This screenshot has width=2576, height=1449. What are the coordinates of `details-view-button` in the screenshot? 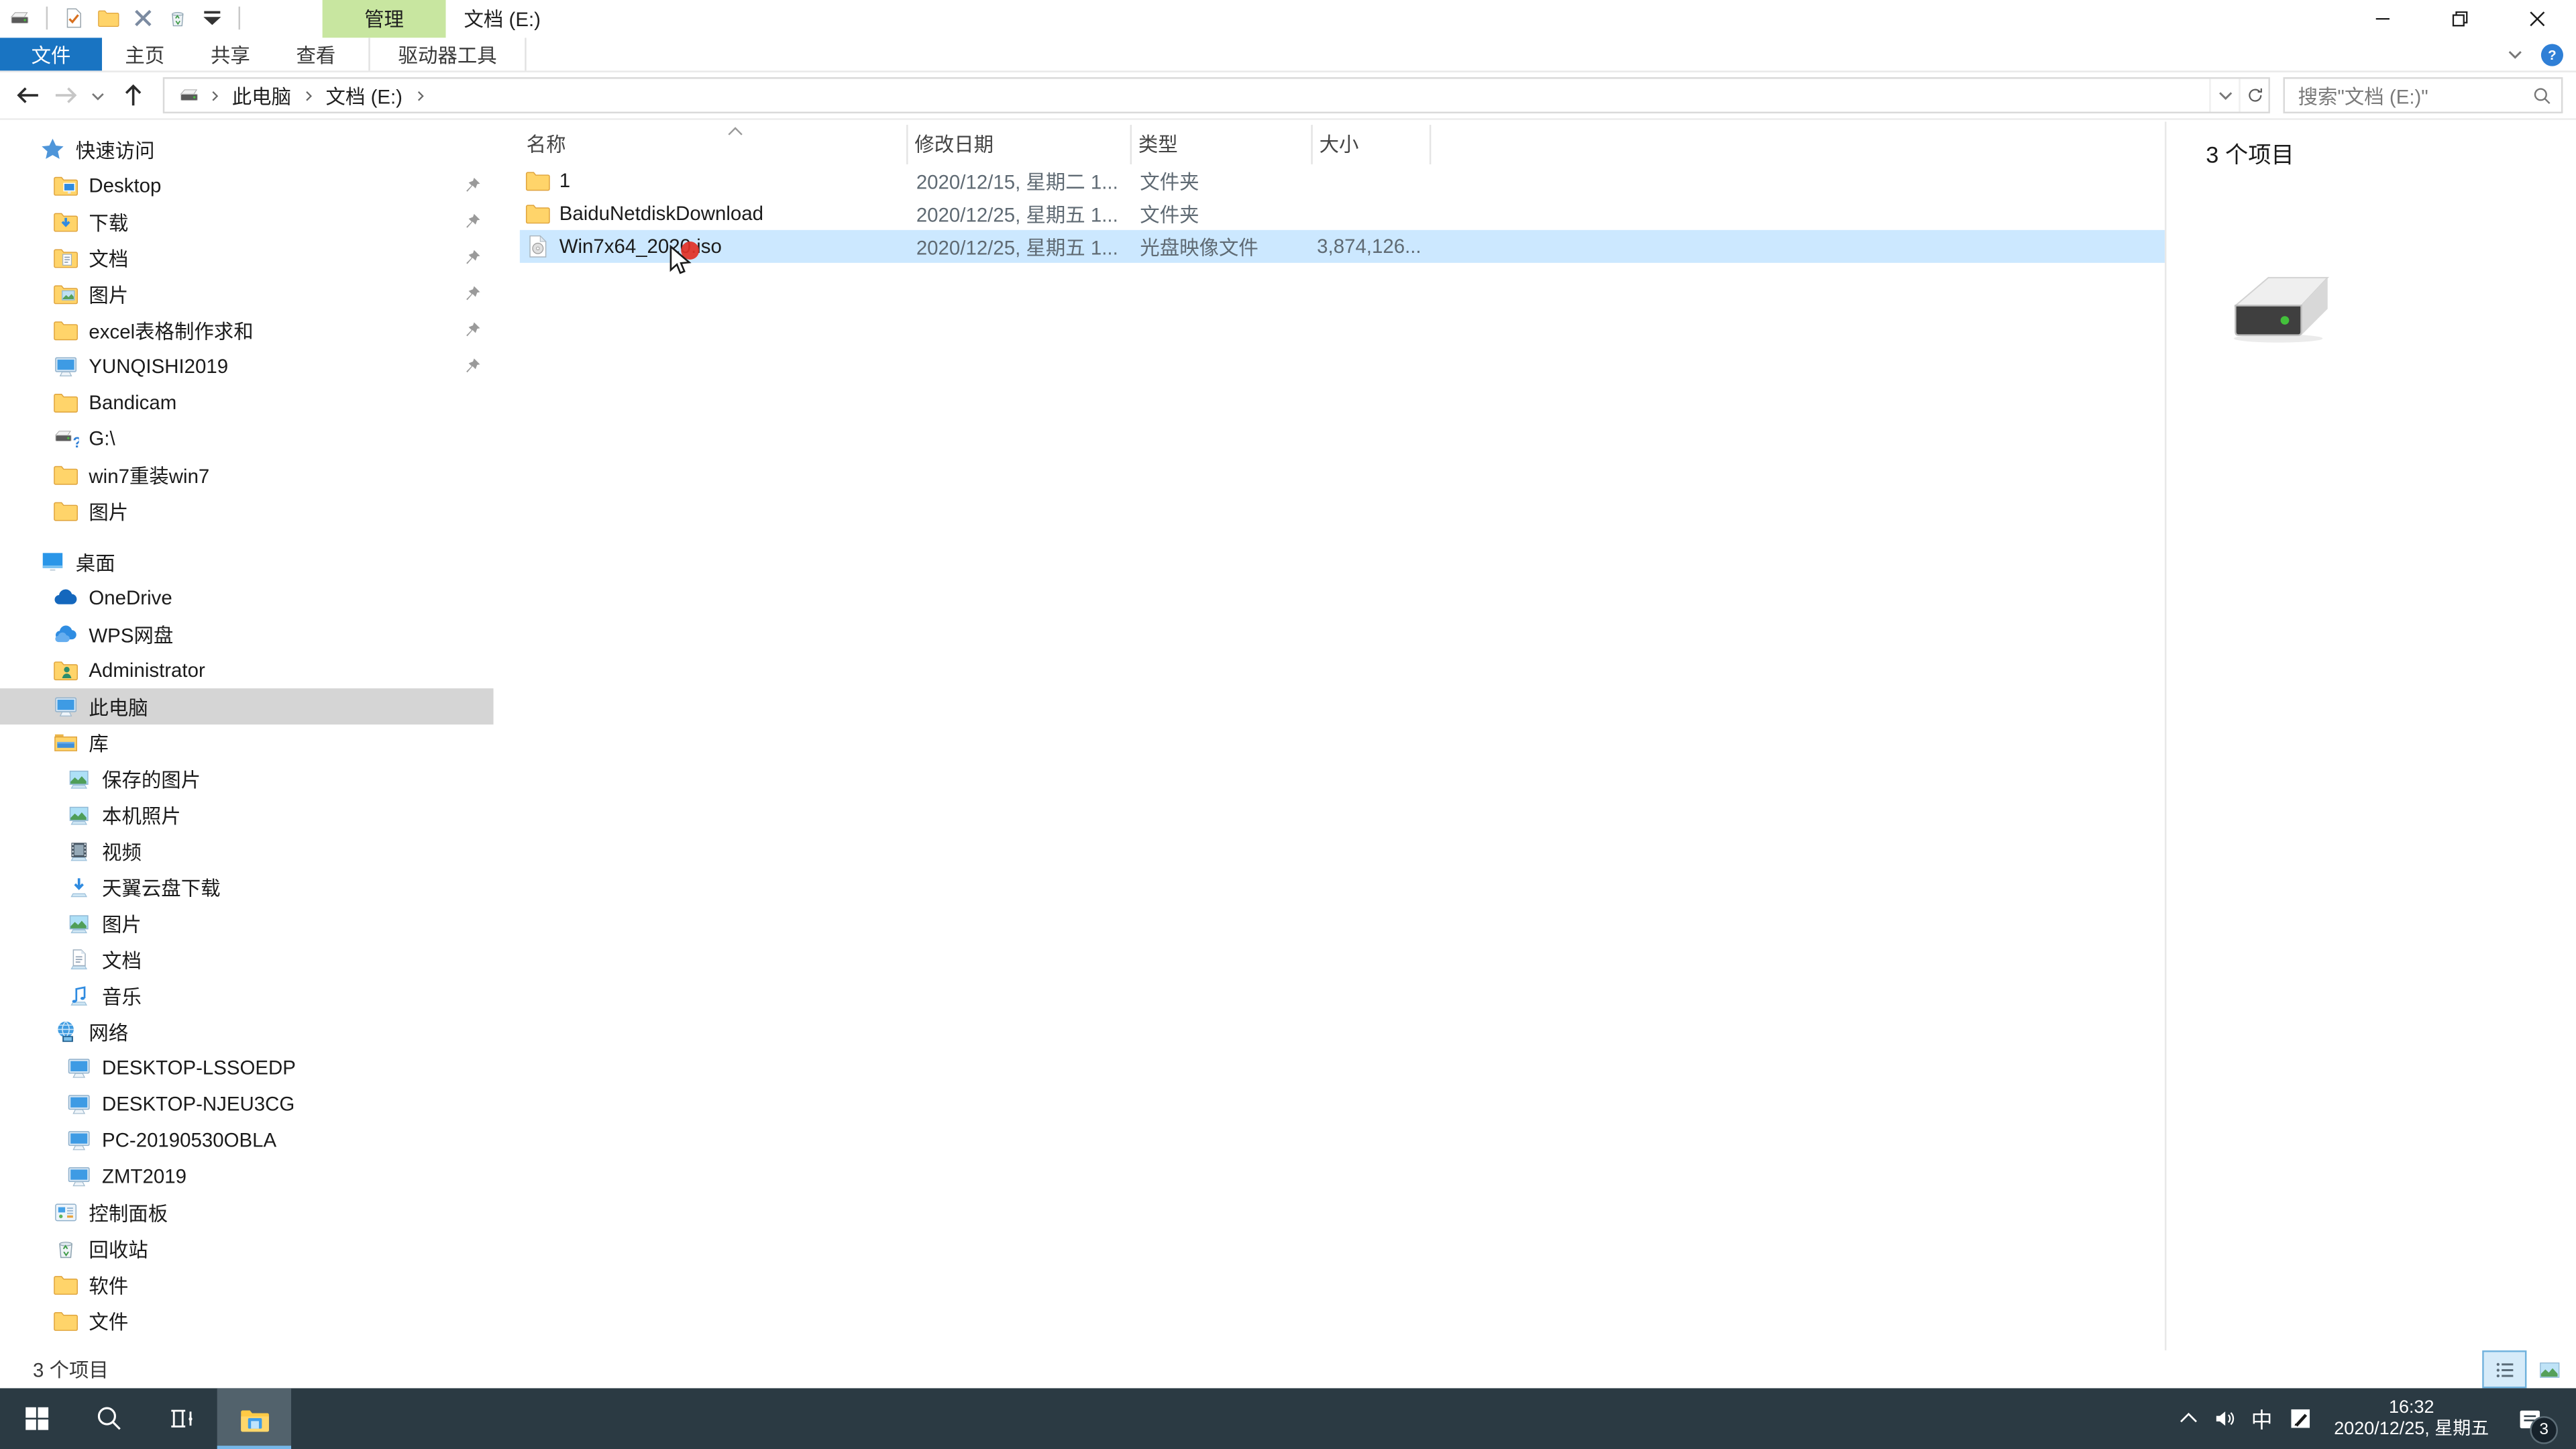 It's located at (2504, 1369).